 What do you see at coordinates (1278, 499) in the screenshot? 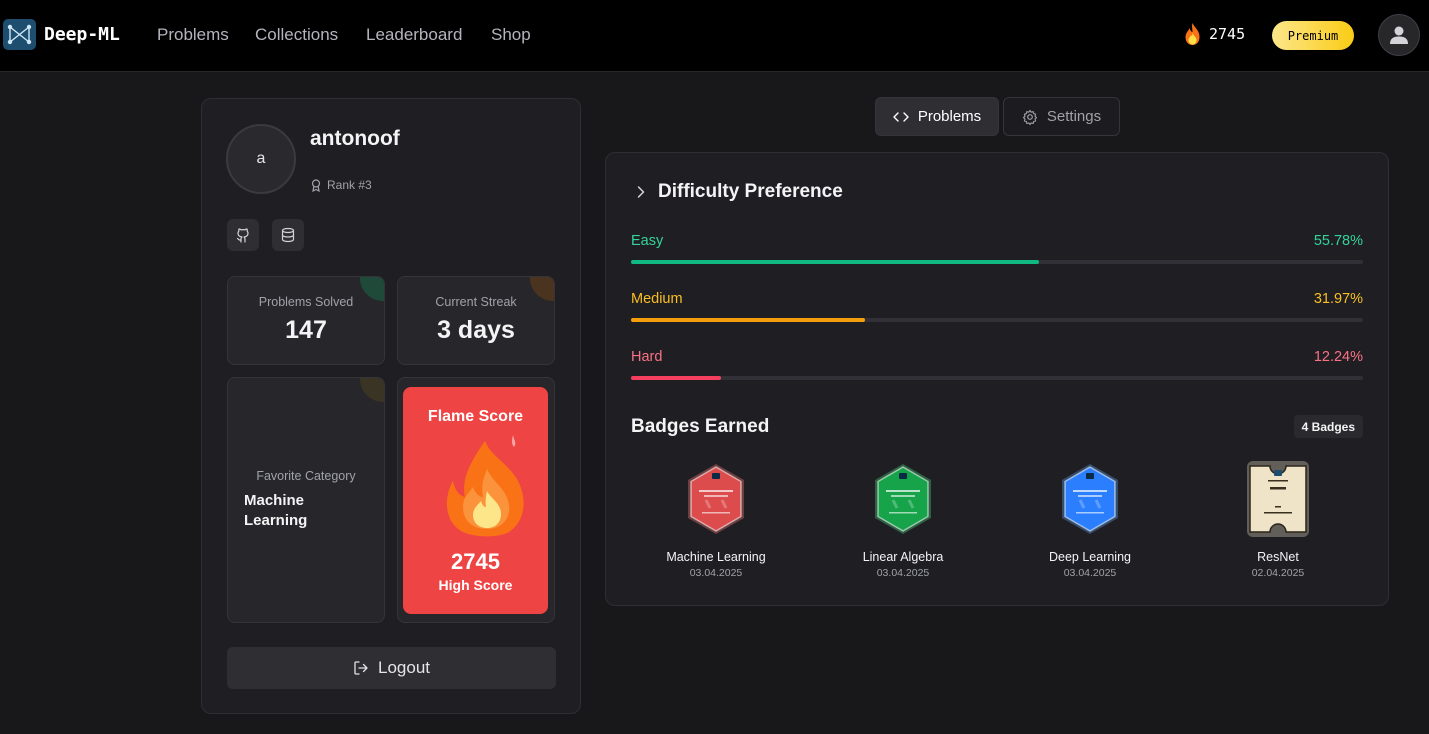
I see `badge-ticket-icon` at bounding box center [1278, 499].